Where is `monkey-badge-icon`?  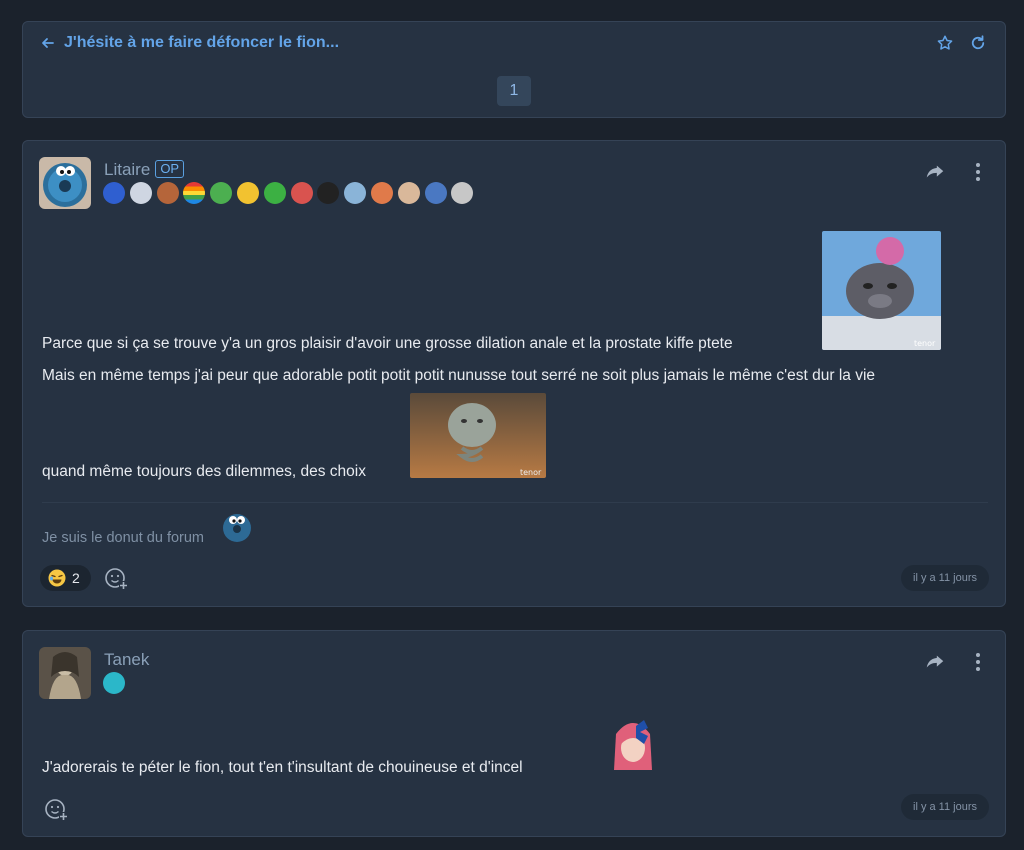
monkey-badge-icon is located at coordinates (381, 193).